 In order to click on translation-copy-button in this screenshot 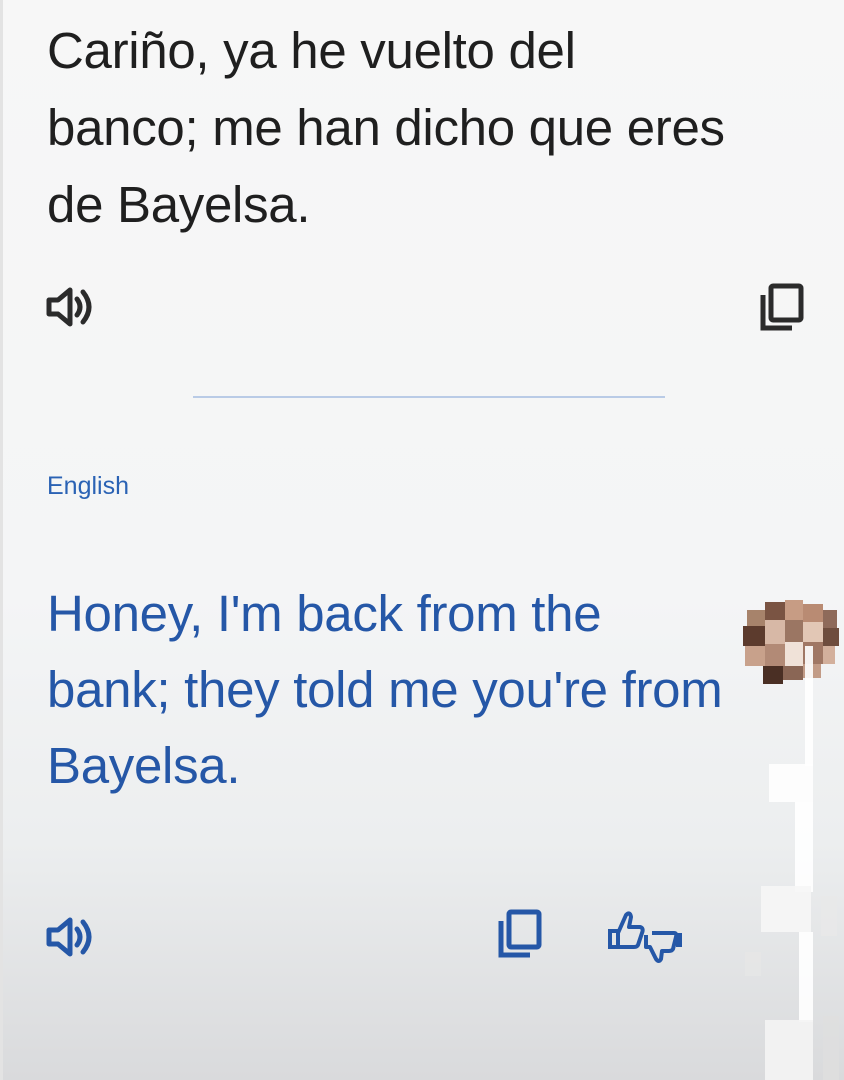, I will do `click(520, 934)`.